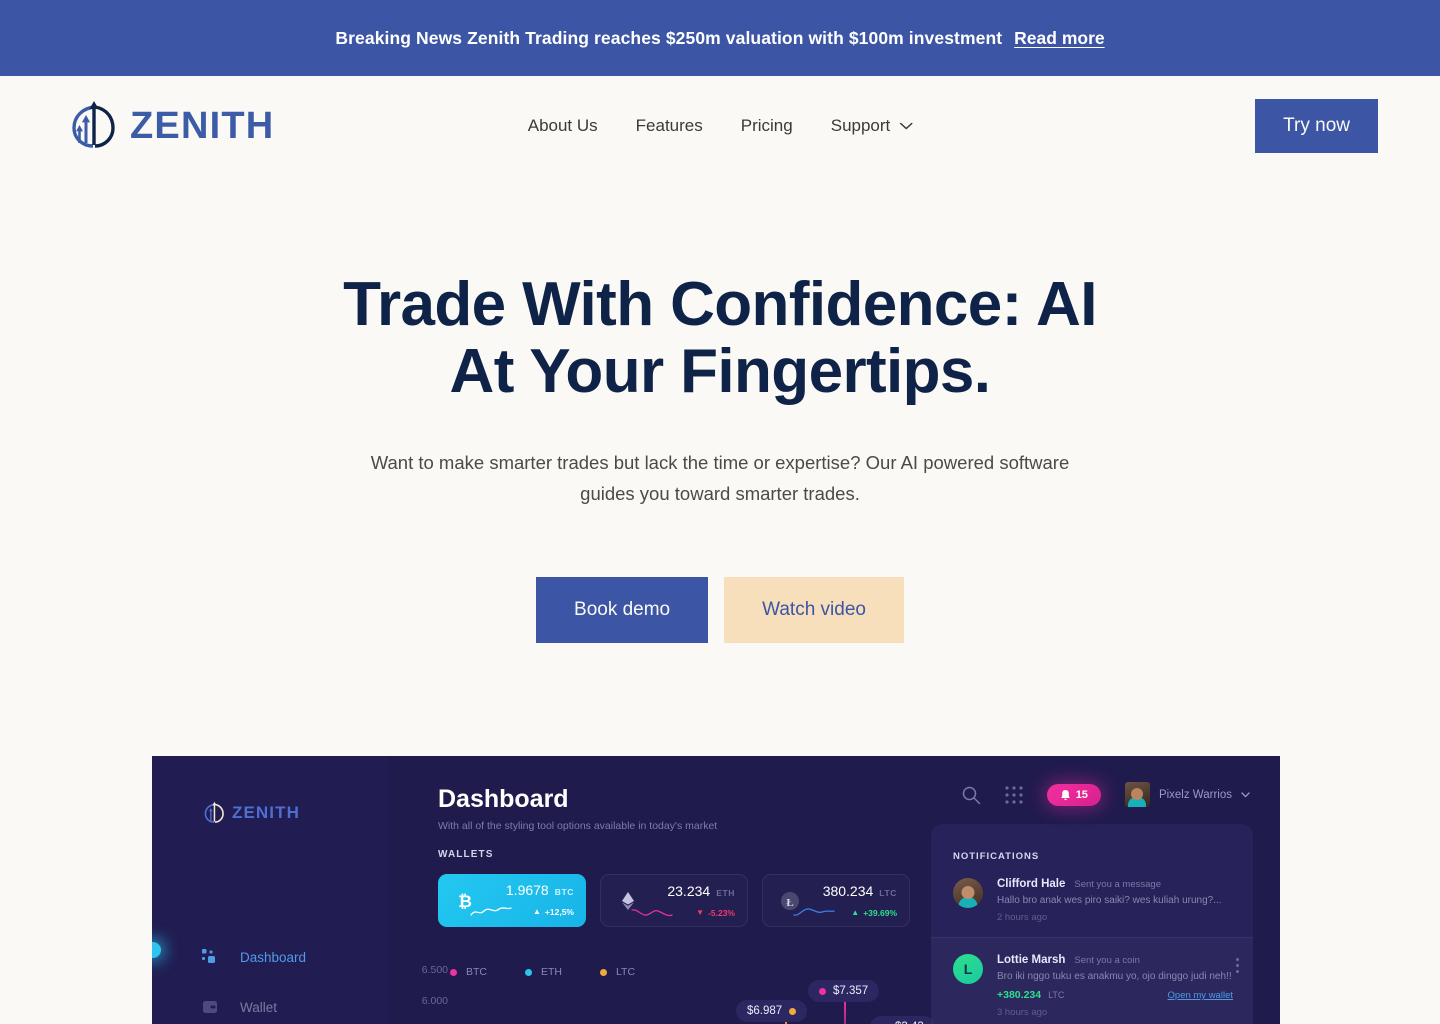 The height and width of the screenshot is (1024, 1440). I want to click on wallet-change: ▲ +12,5%, so click(553, 912).